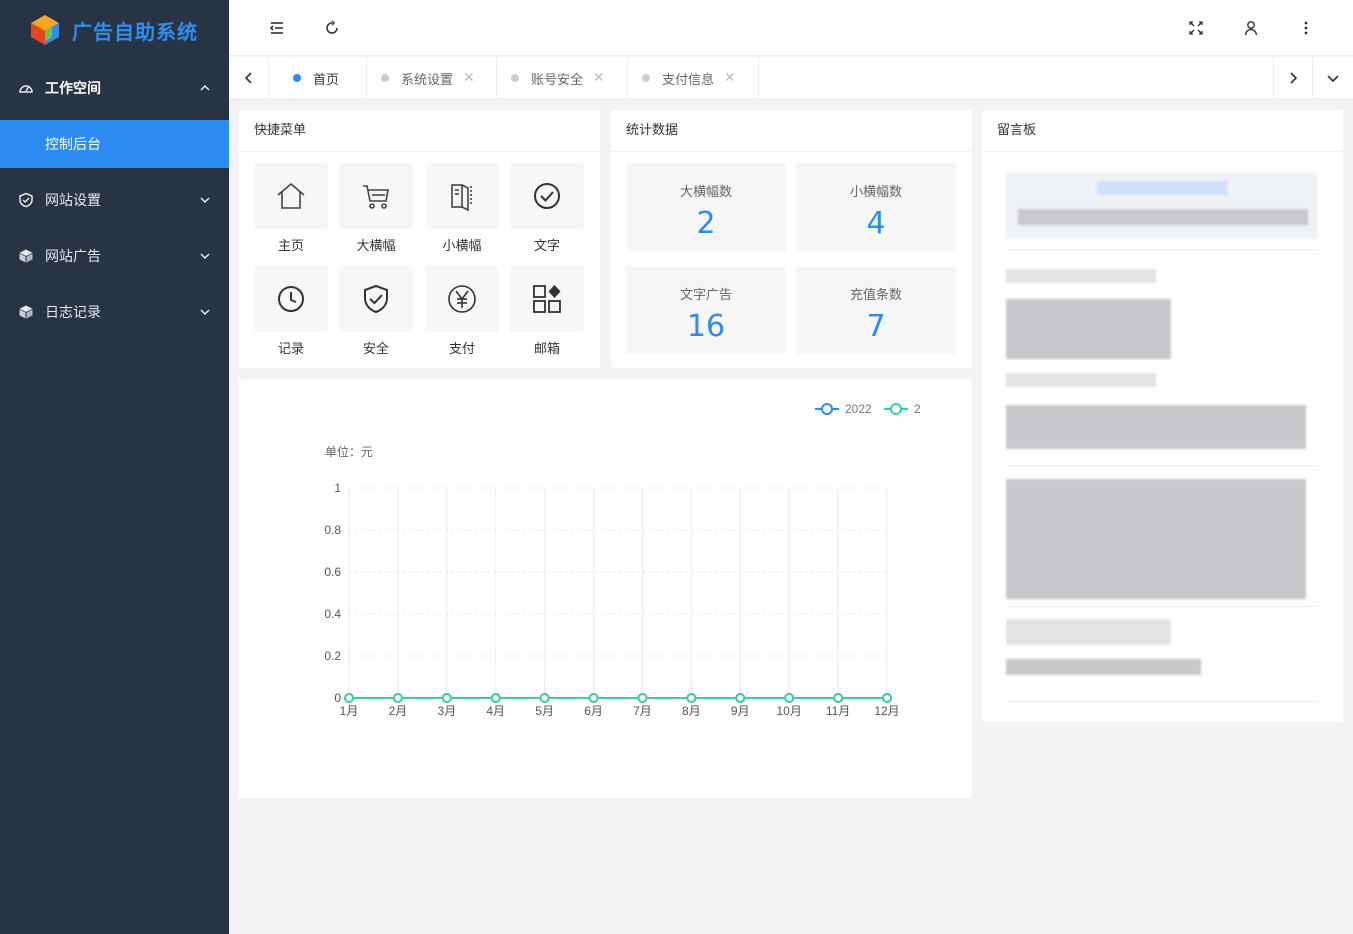 The width and height of the screenshot is (1353, 934). What do you see at coordinates (876, 223) in the screenshot?
I see `stat-value: 4` at bounding box center [876, 223].